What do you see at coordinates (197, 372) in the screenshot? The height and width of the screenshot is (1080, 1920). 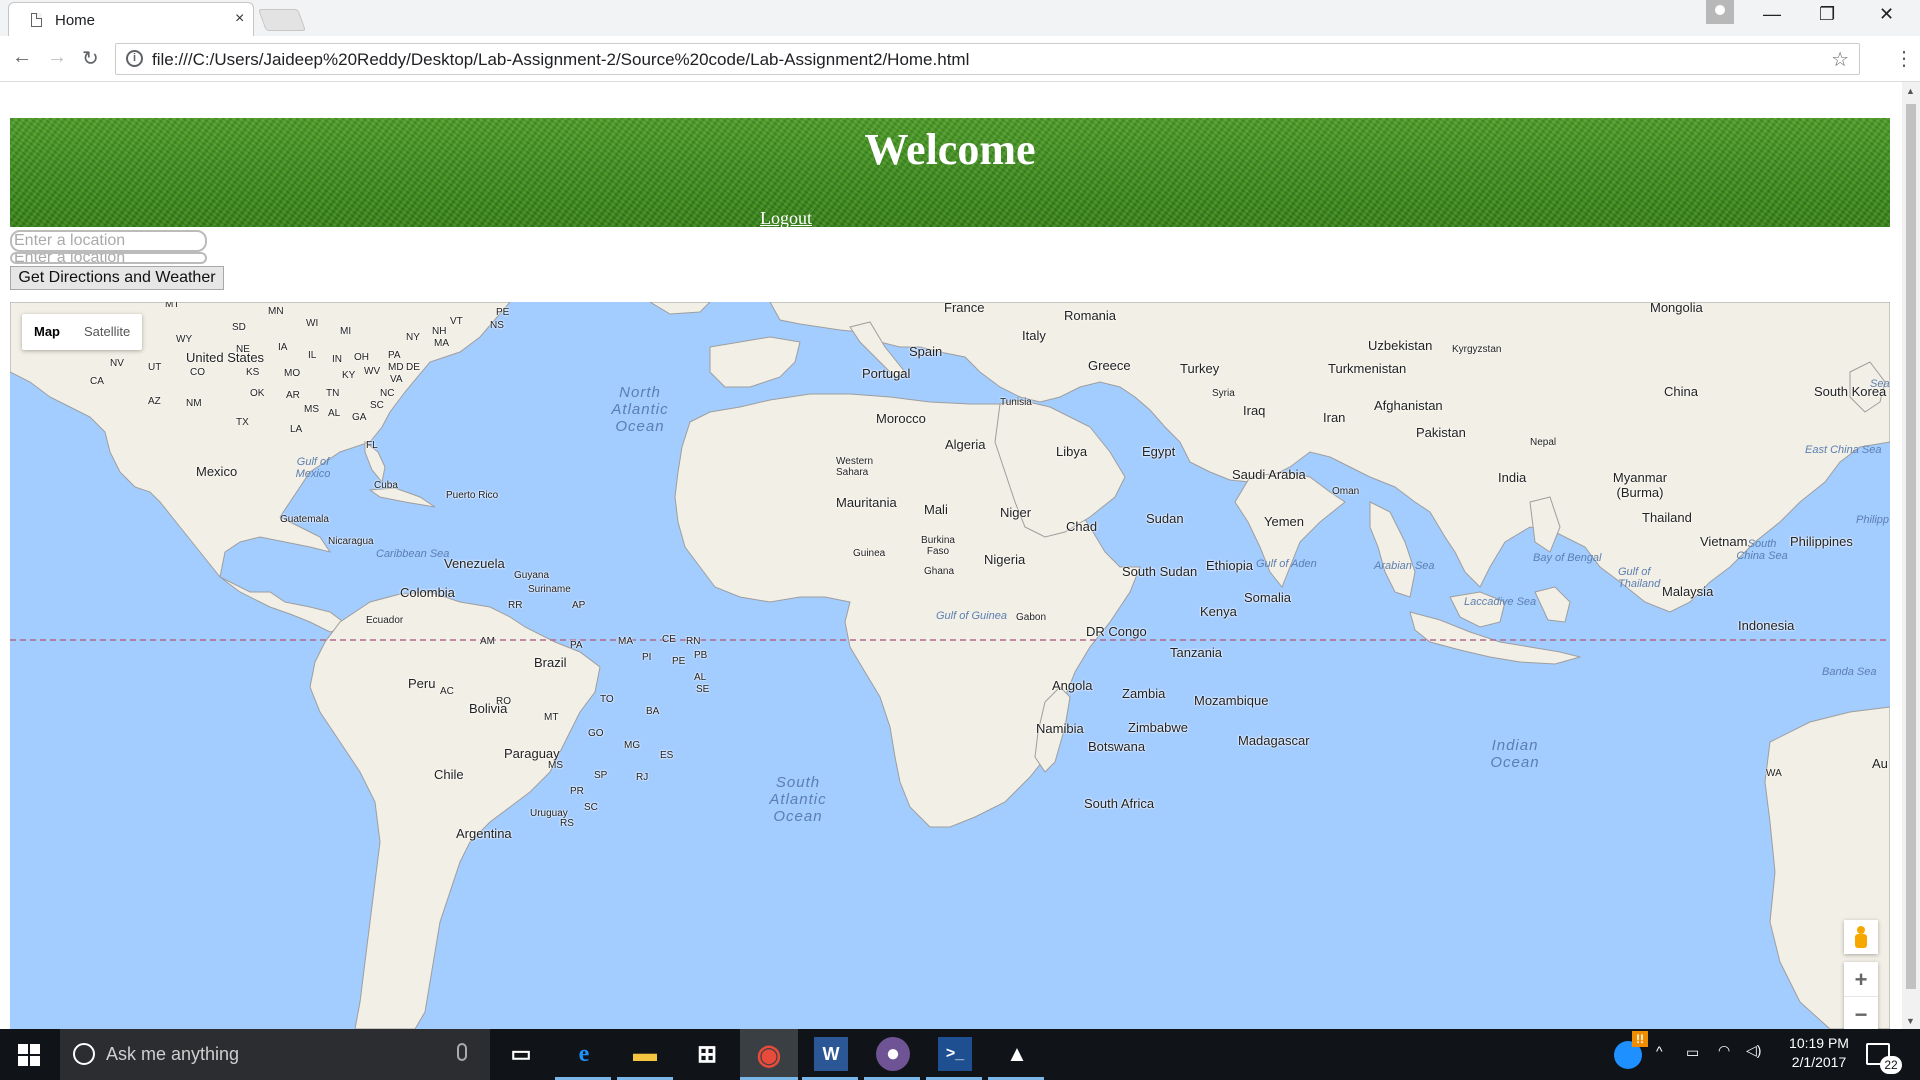 I see `state-label: CO` at bounding box center [197, 372].